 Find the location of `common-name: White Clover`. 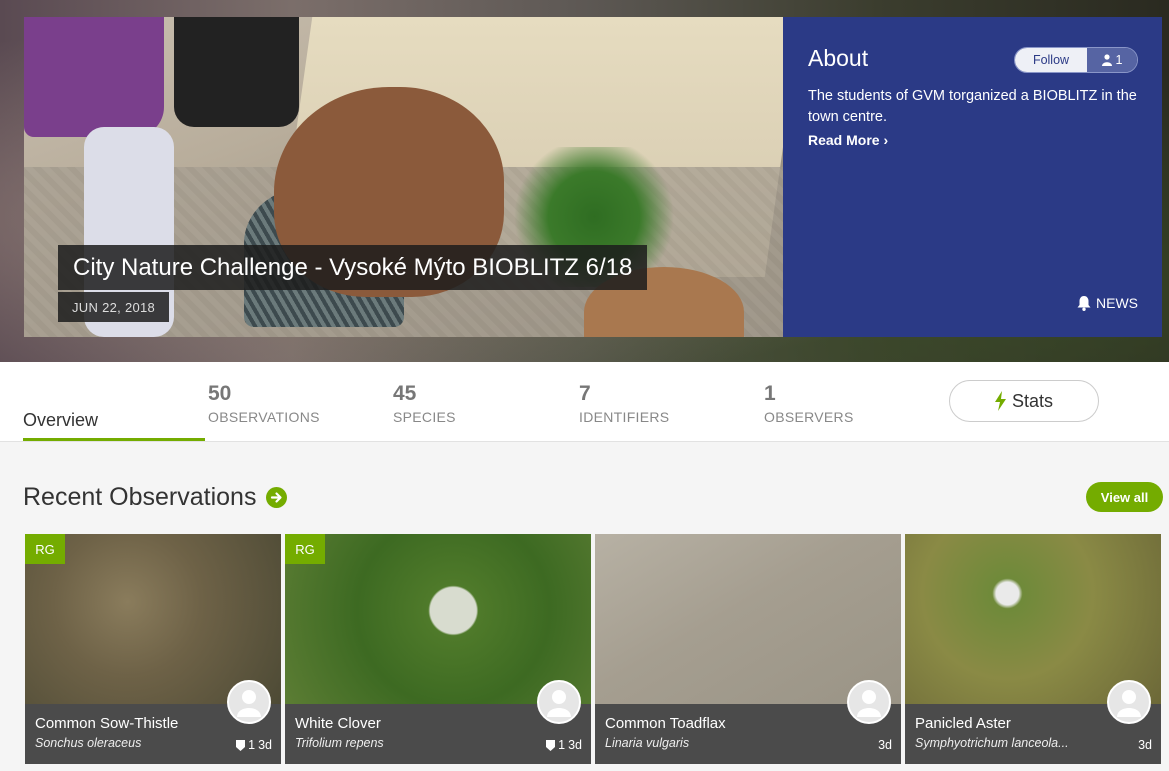

common-name: White Clover is located at coordinates (438, 723).